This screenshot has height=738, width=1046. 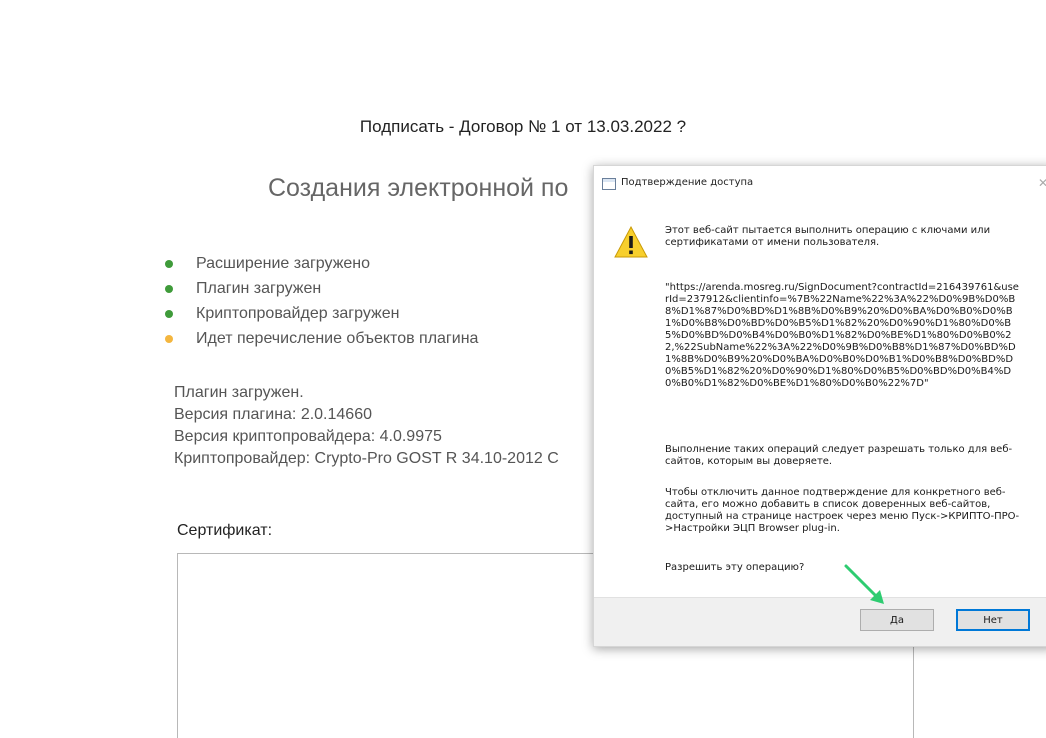 I want to click on warning-triangle-icon, so click(x=631, y=242).